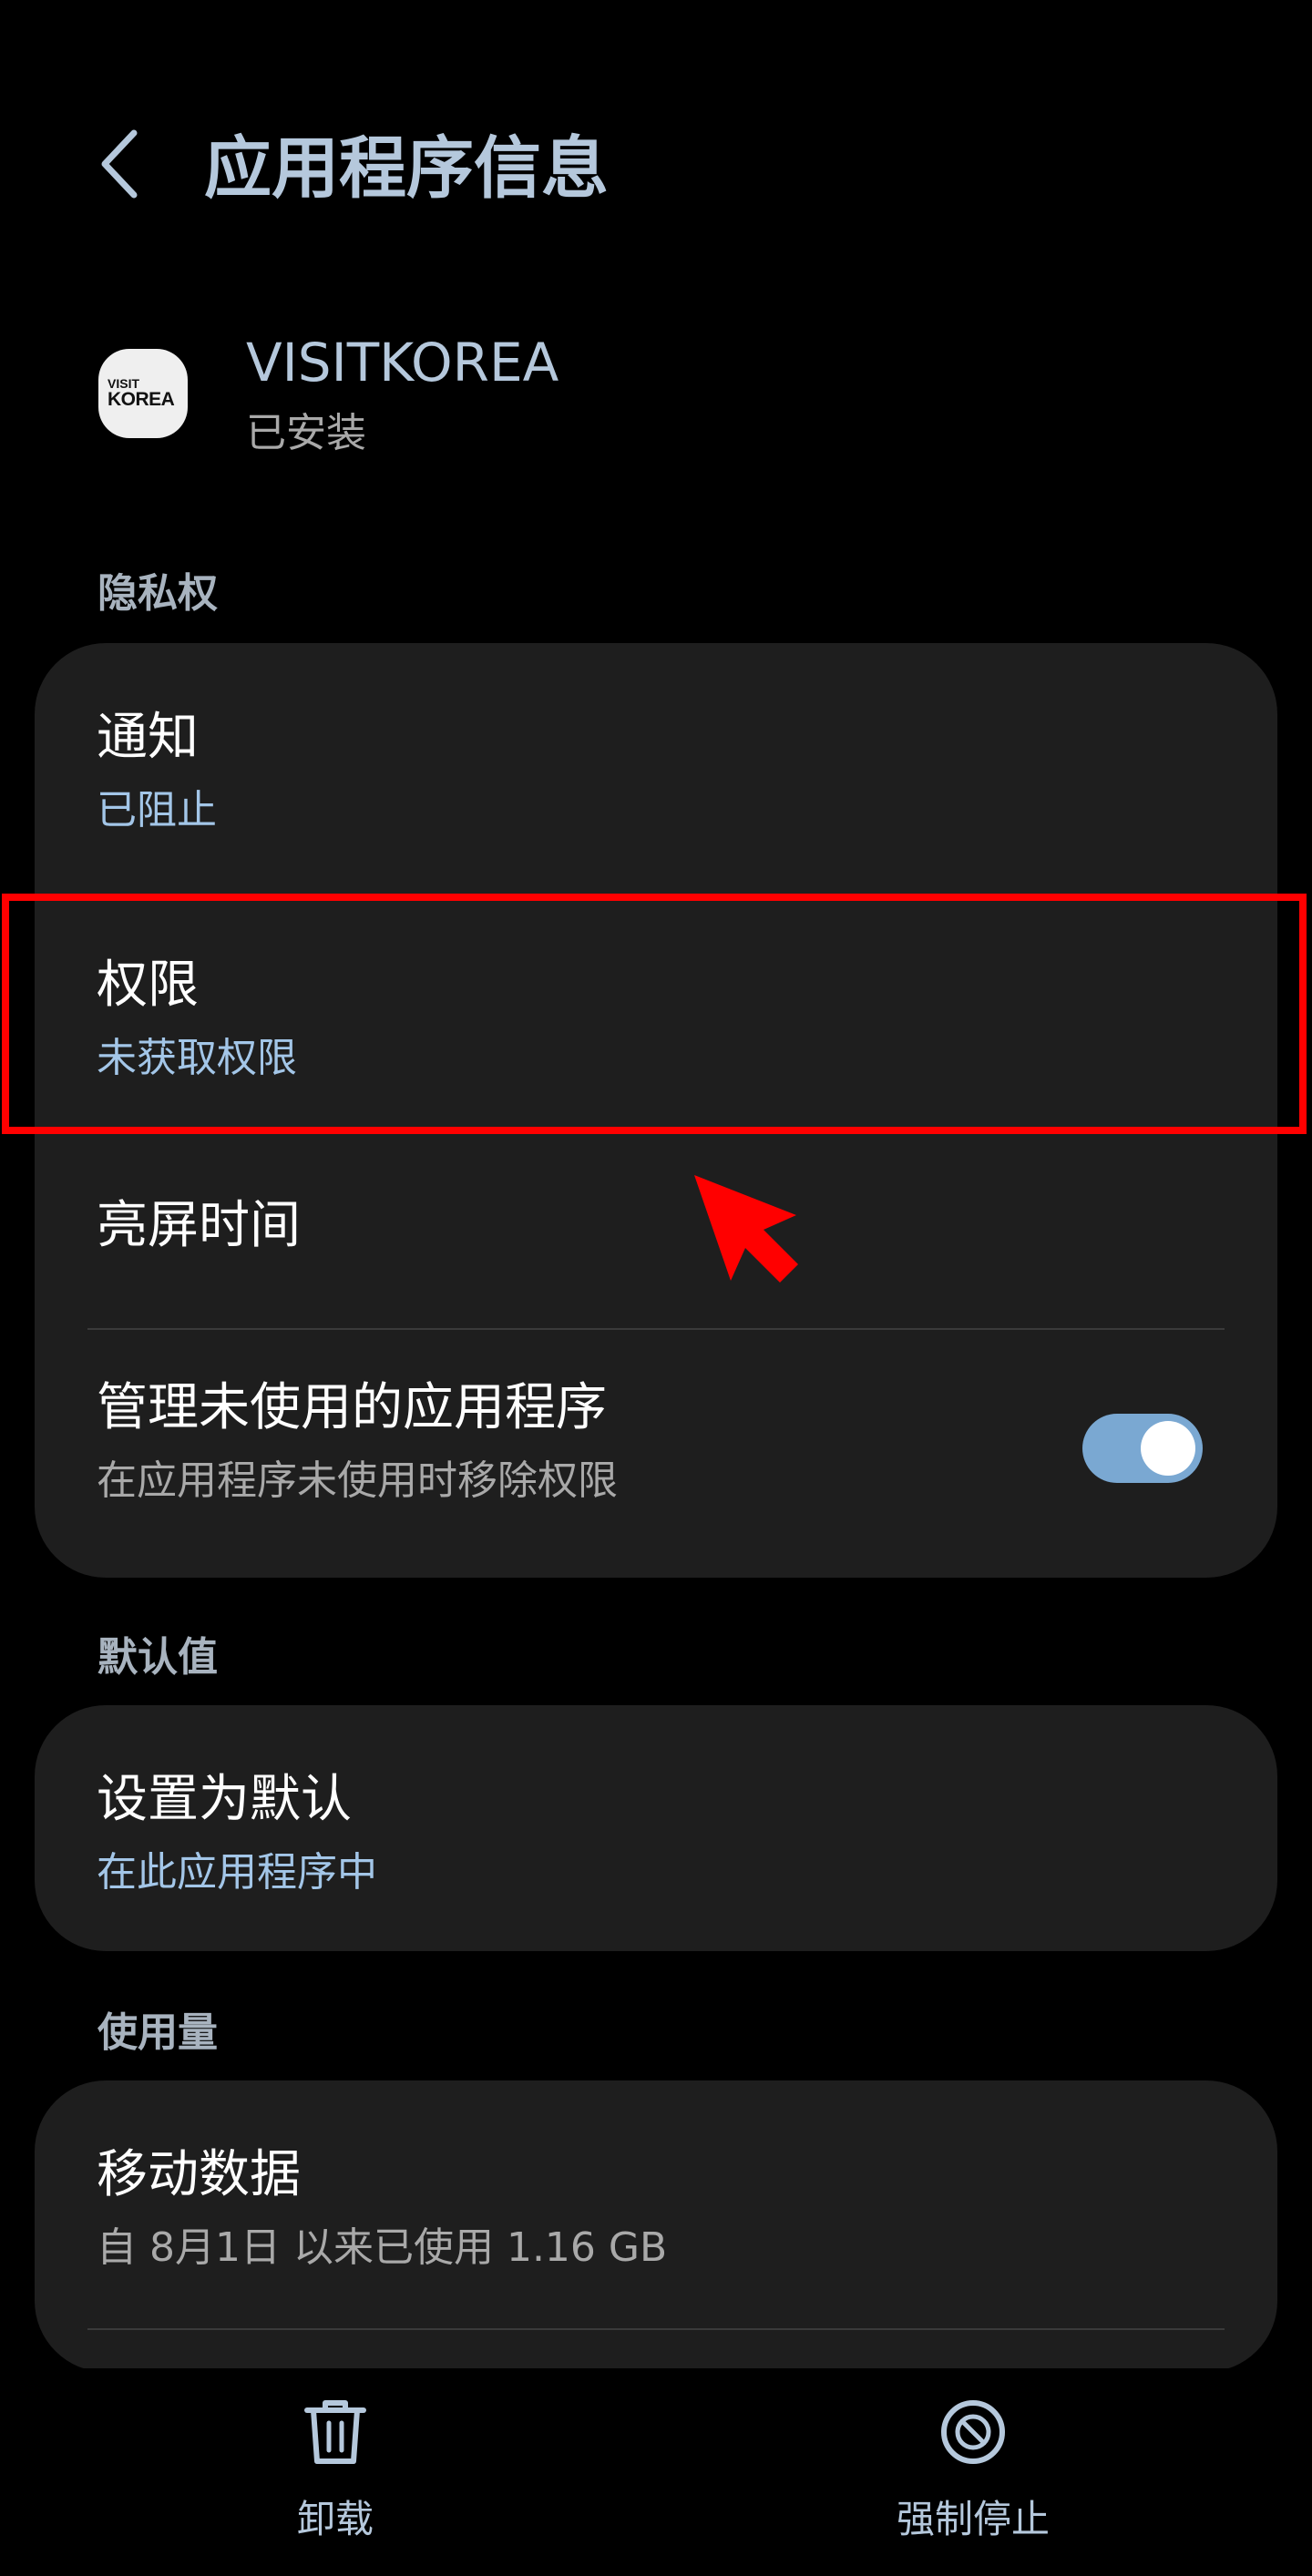 The image size is (1312, 2576). I want to click on section-label-privacy: 隐私权, so click(157, 593).